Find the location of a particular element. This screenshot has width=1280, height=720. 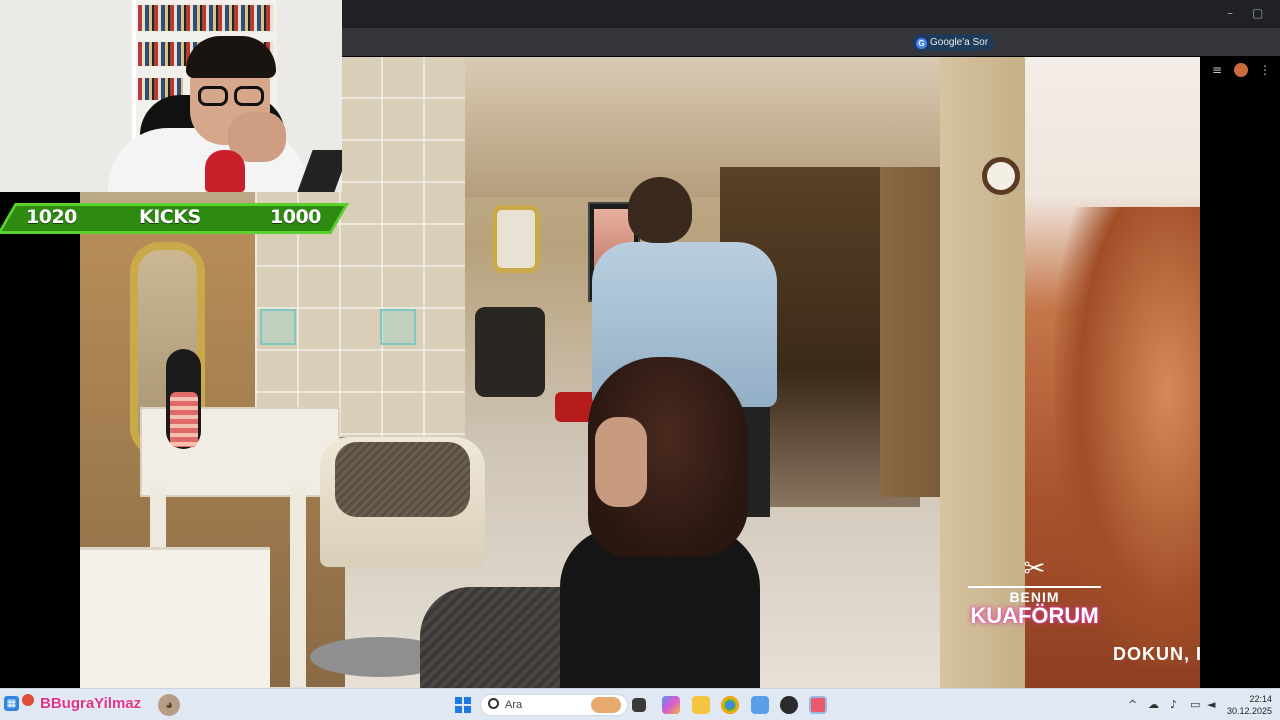

scissors-icon: ✂ is located at coordinates (1034, 569).